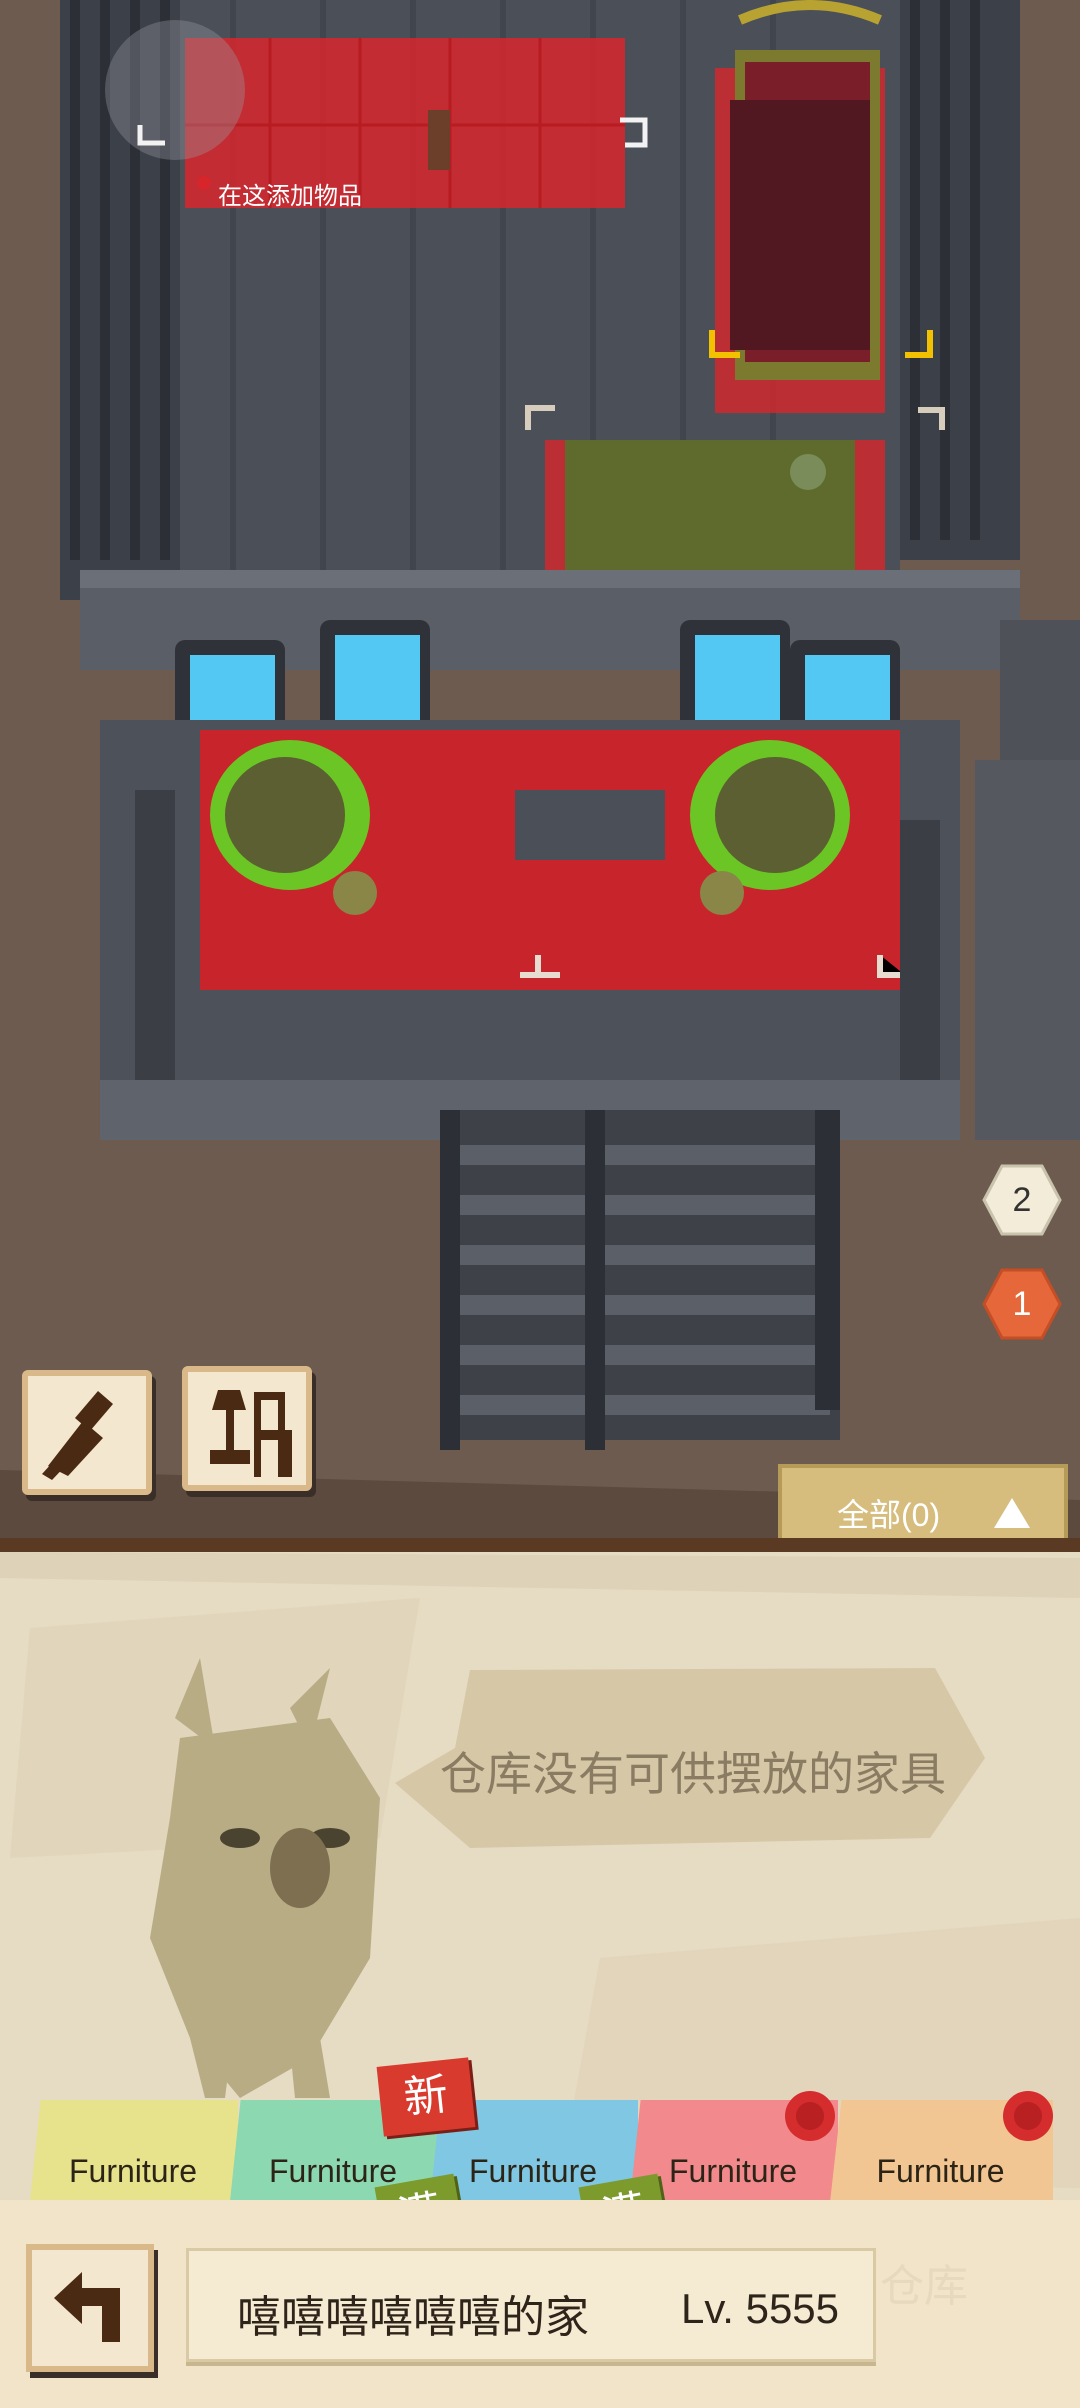 This screenshot has height=2408, width=1080. I want to click on filter-label: 全部(0), so click(889, 1515).